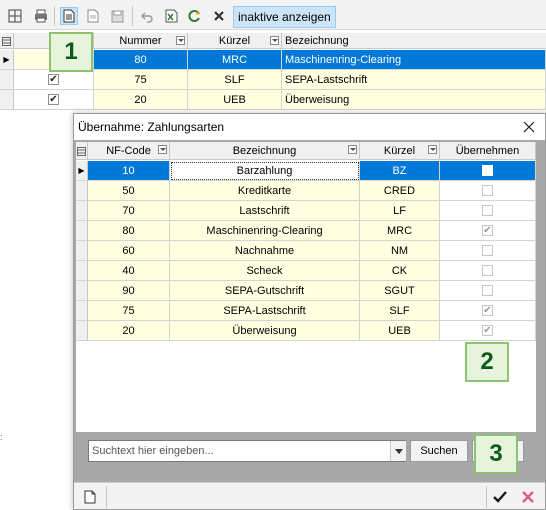 This screenshot has width=546, height=510. I want to click on active-cell: ✔, so click(54, 80).